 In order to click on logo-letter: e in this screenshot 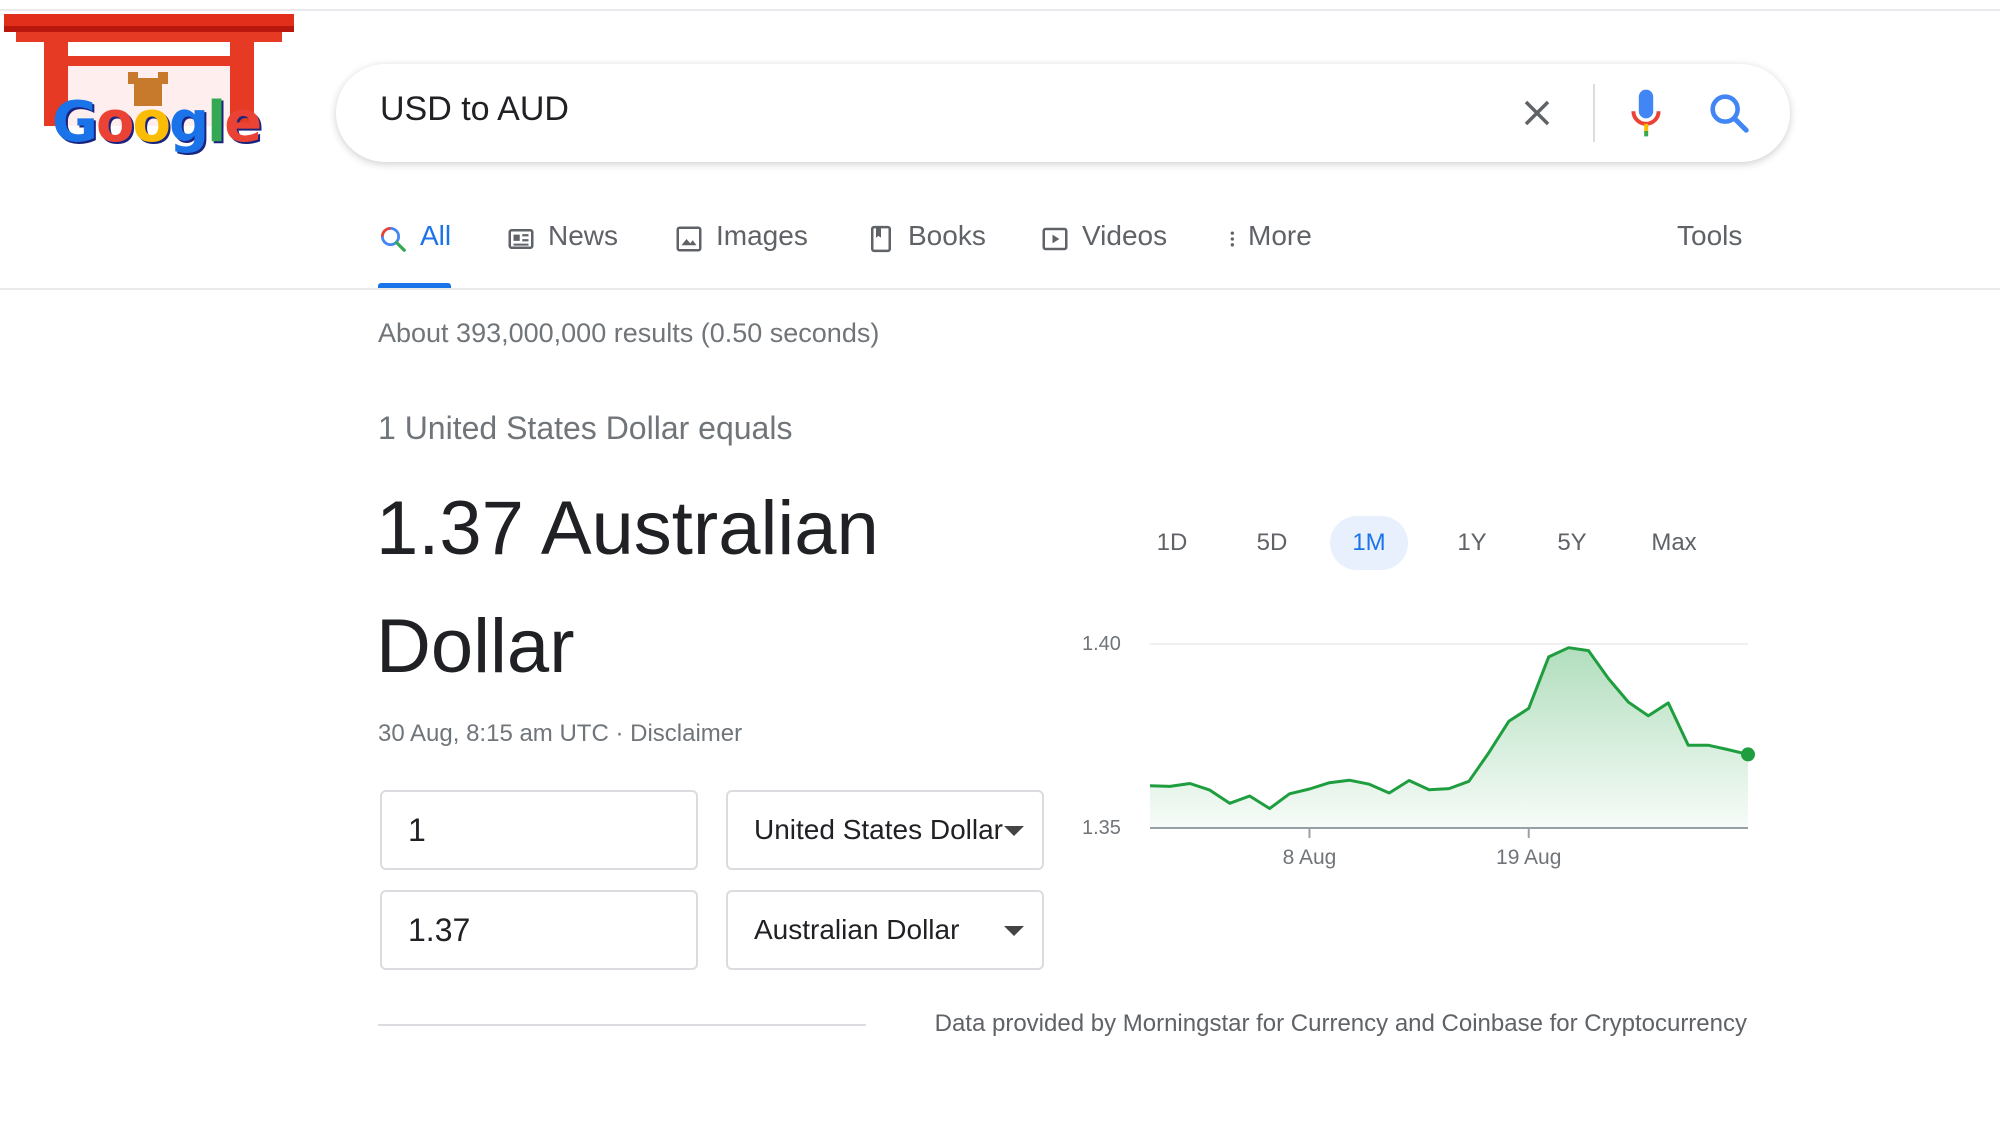, I will do `click(243, 122)`.